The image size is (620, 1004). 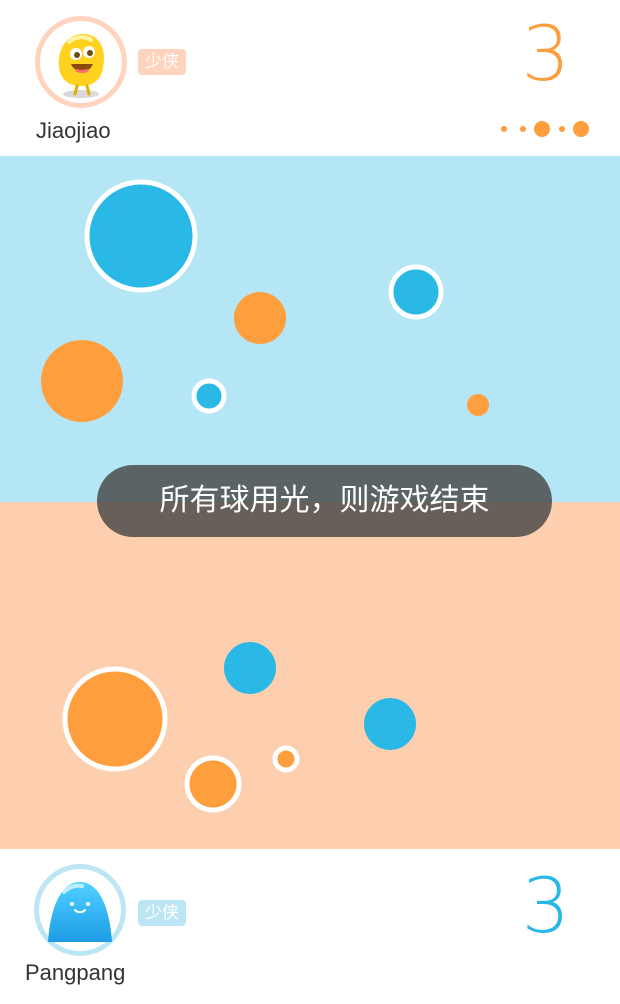 What do you see at coordinates (286, 759) in the screenshot?
I see `ball-orange-small` at bounding box center [286, 759].